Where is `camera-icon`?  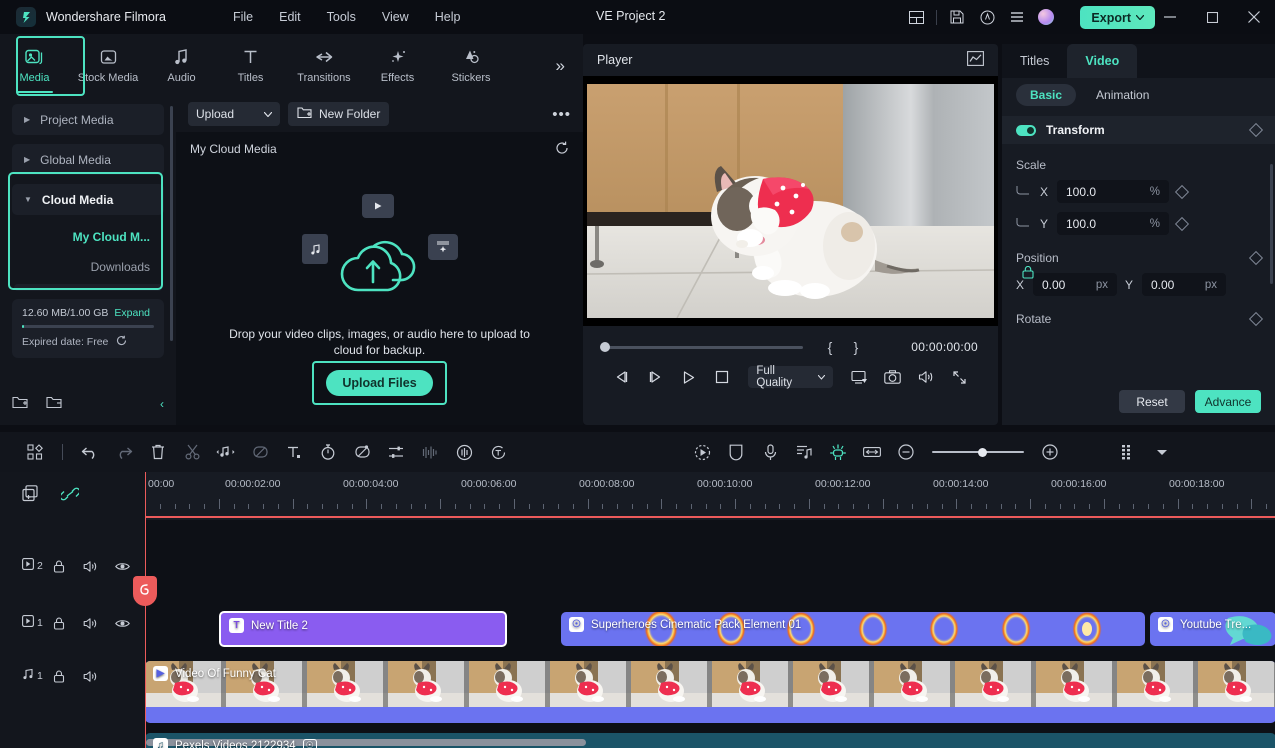 camera-icon is located at coordinates (892, 377).